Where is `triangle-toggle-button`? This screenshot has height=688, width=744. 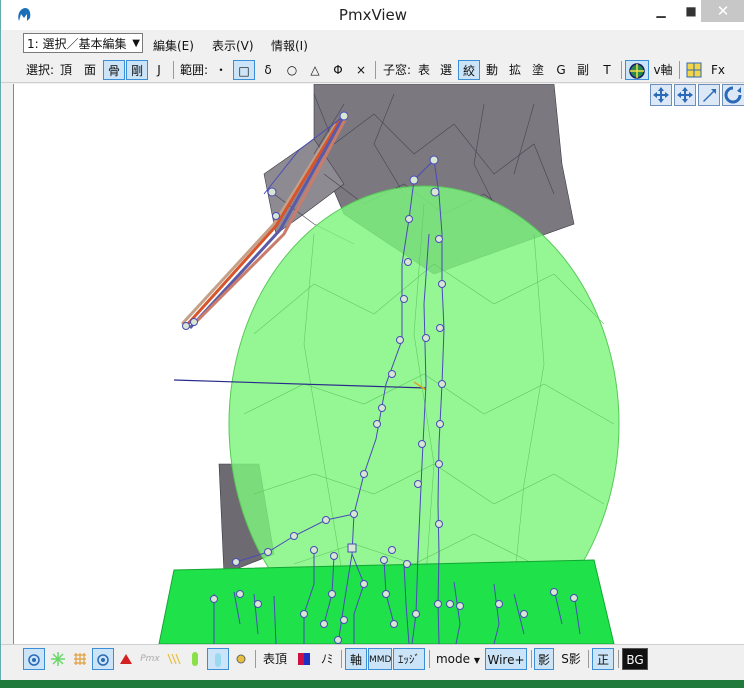 triangle-toggle-button is located at coordinates (126, 659).